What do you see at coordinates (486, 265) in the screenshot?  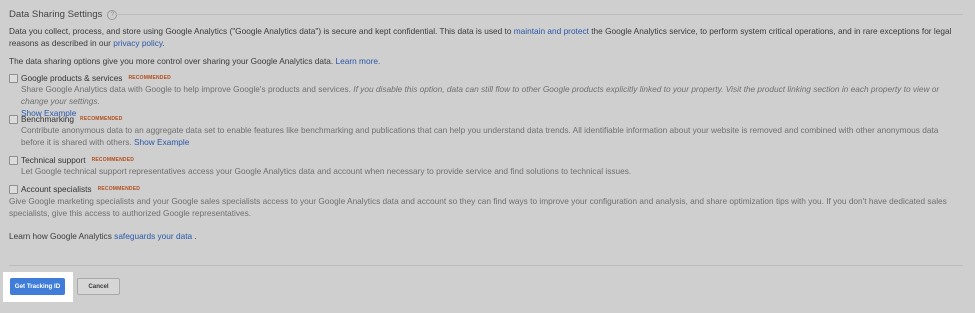 I see `footer-divider` at bounding box center [486, 265].